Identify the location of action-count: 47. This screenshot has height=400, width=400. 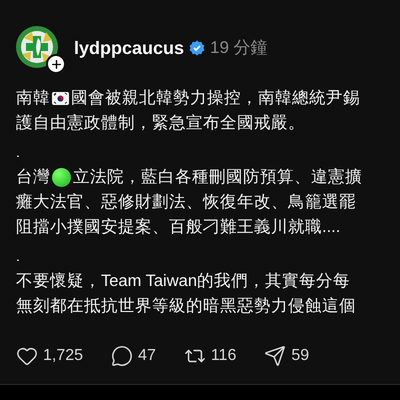
(147, 356).